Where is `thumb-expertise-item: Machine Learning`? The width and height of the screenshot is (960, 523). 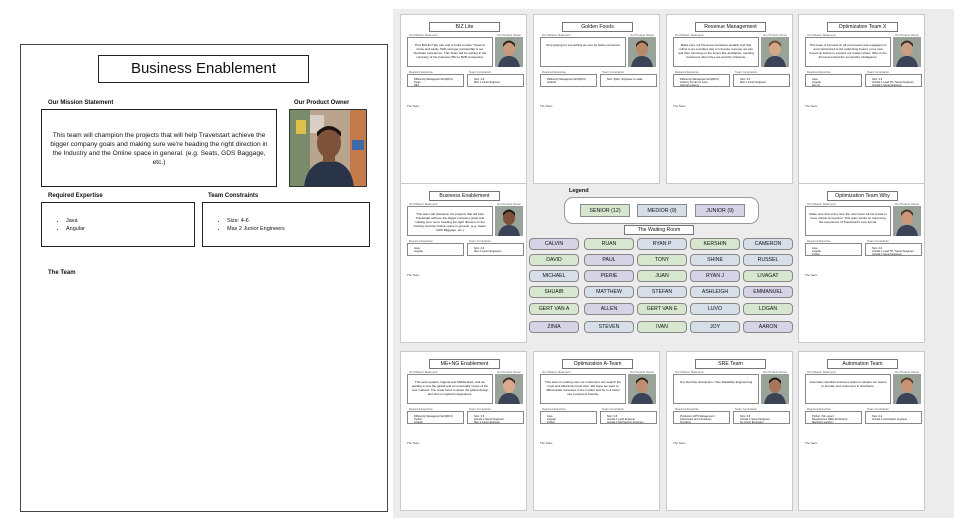 thumb-expertise-item: Machine Learning is located at coordinates (822, 422).